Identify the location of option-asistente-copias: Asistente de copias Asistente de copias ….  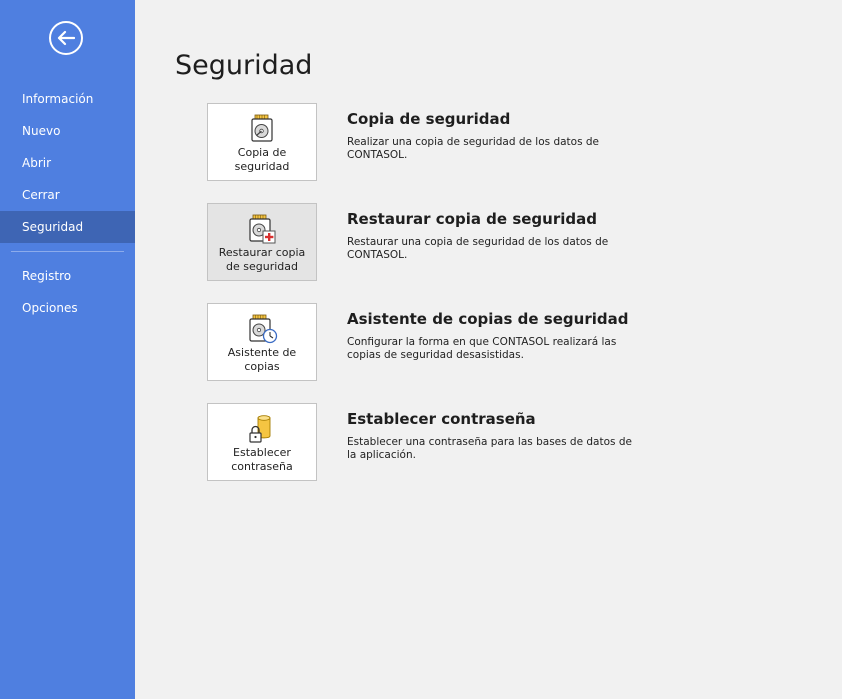
(437, 343).